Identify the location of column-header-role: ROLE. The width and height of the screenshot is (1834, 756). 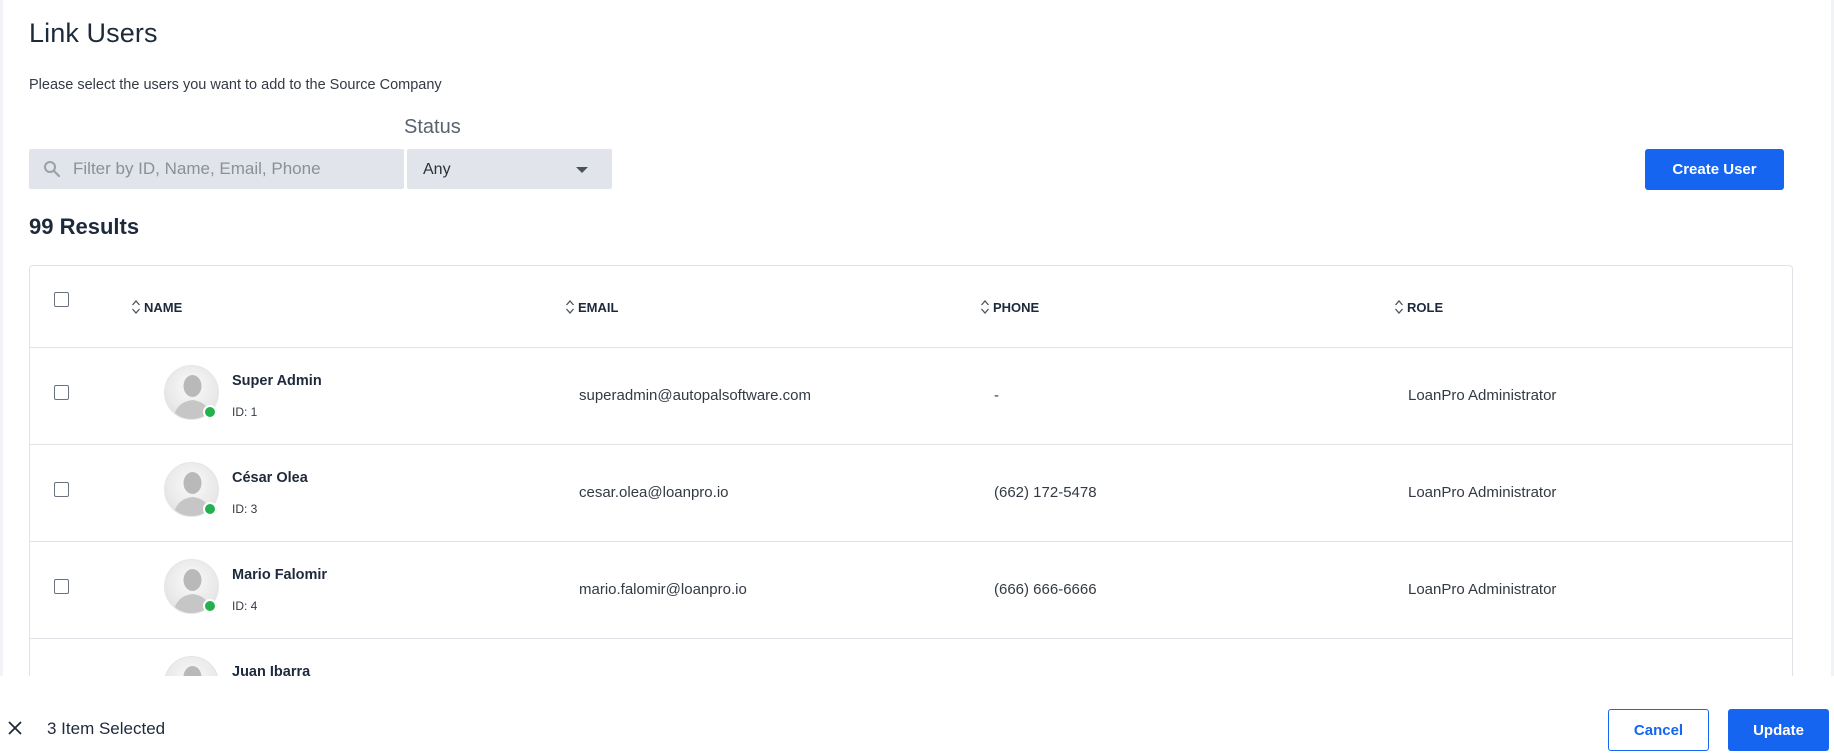
(1418, 307).